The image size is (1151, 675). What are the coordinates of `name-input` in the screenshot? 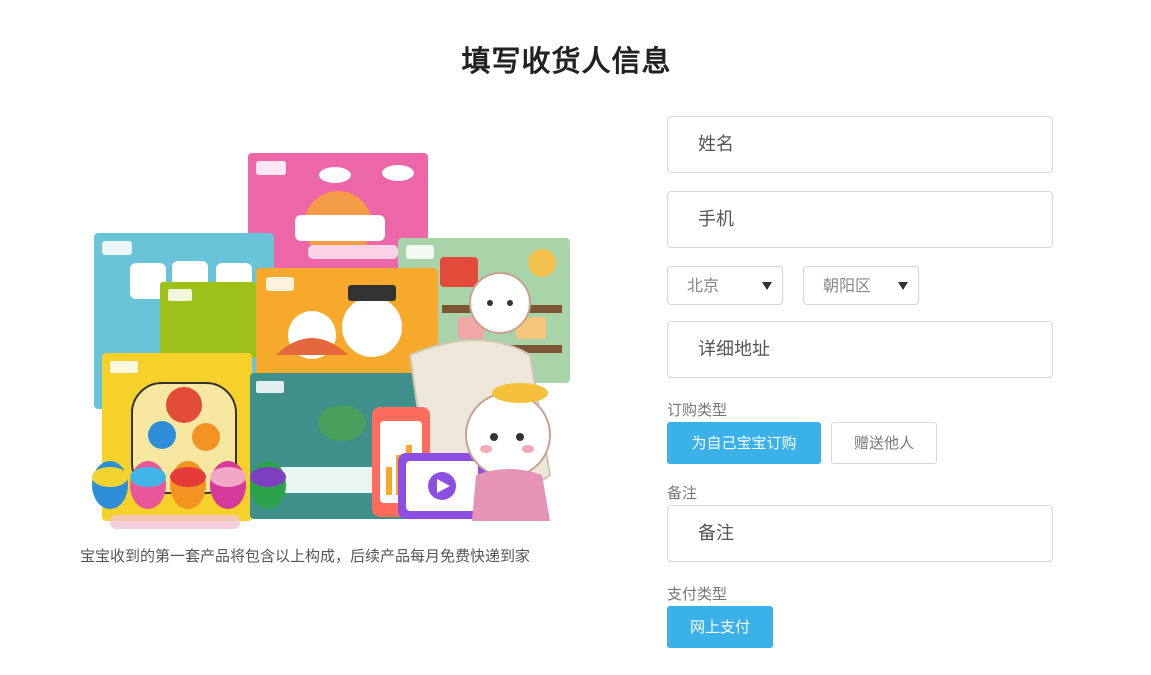 It's located at (860, 144).